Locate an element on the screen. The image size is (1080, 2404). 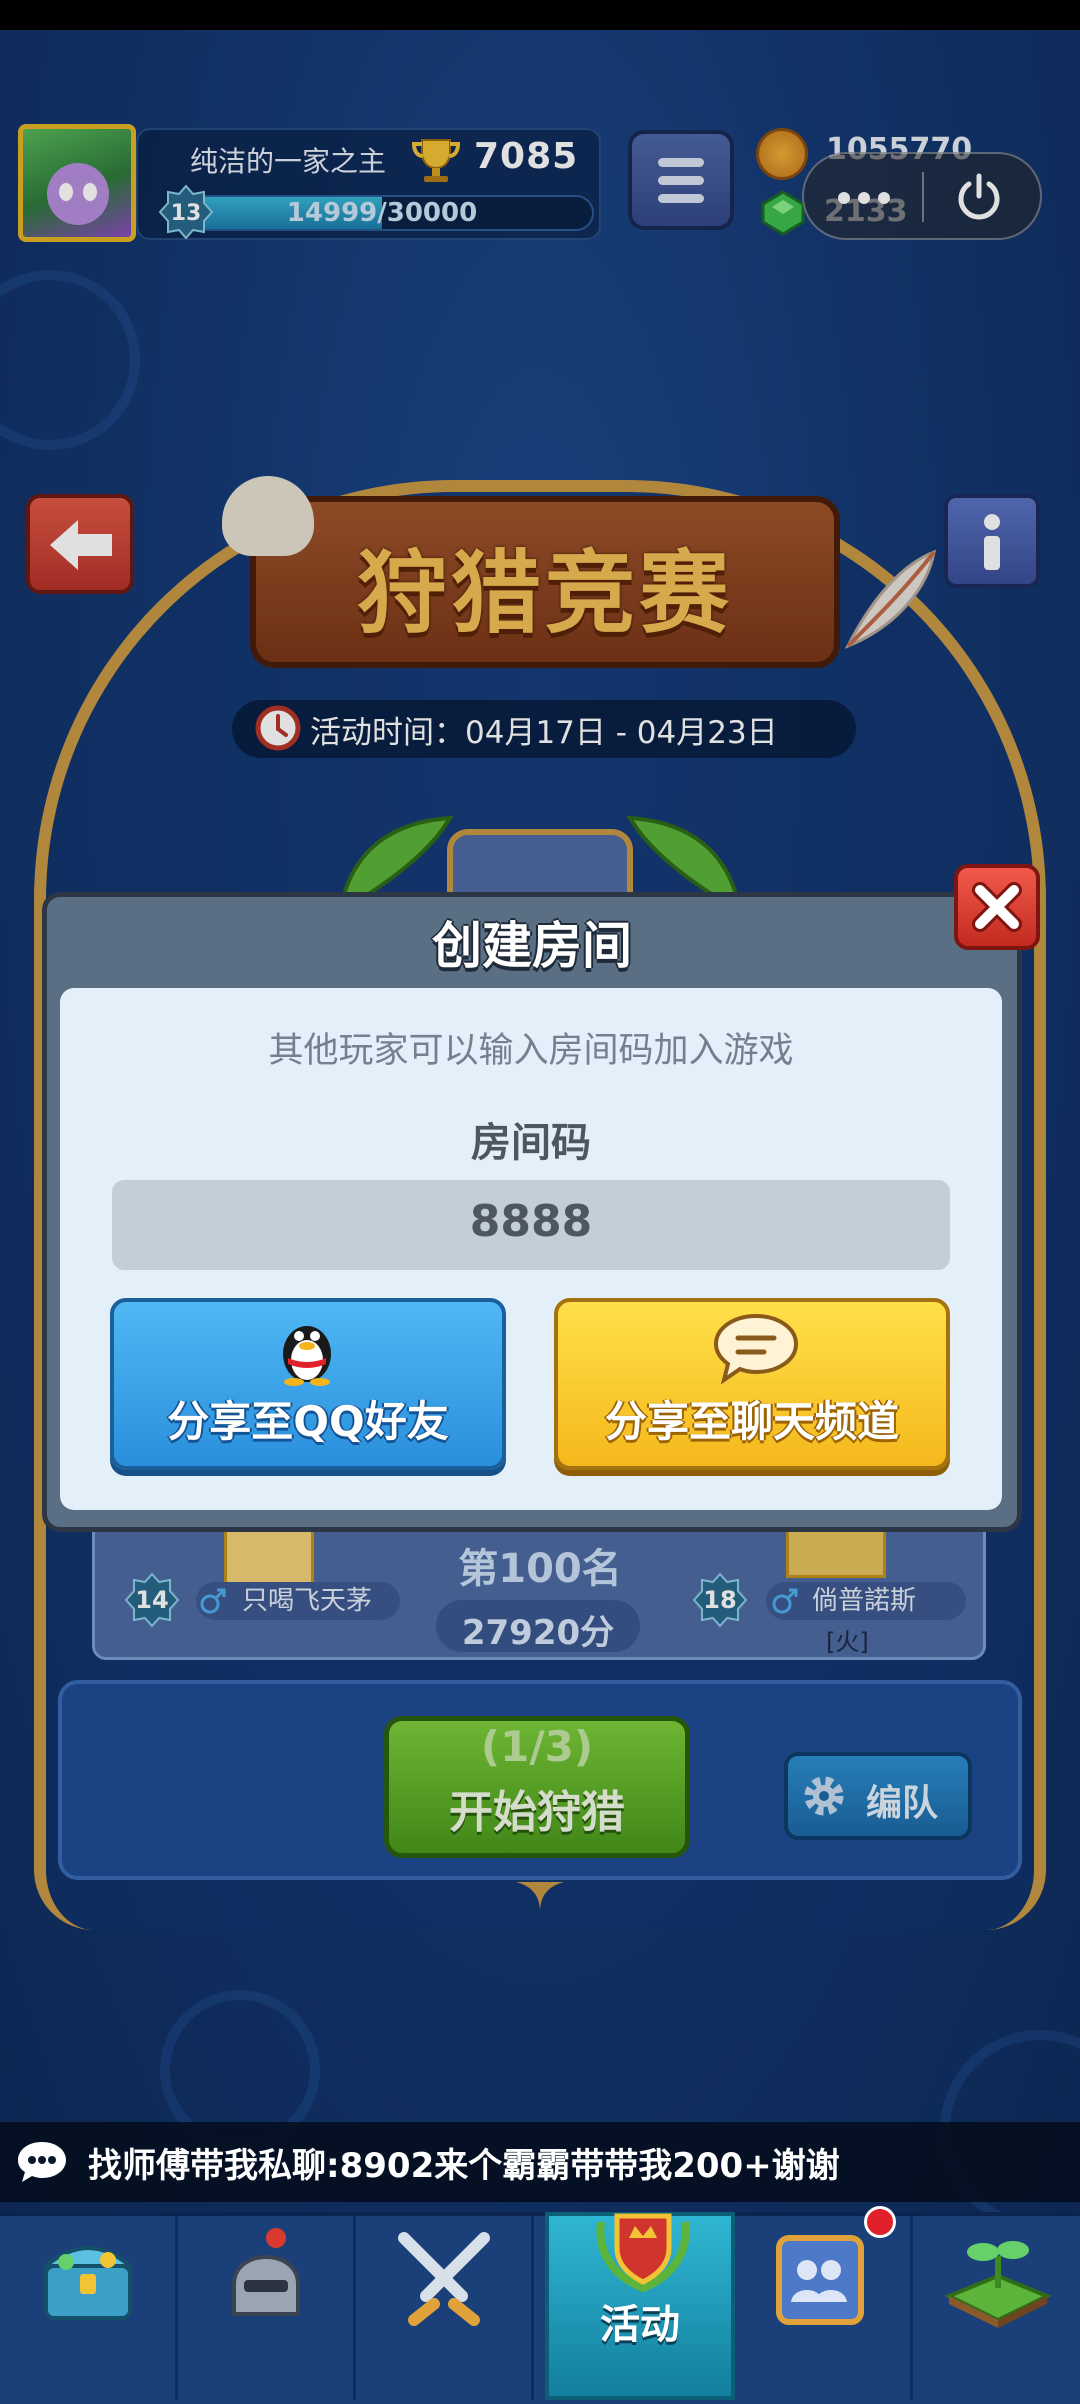
crossed-swords-icon is located at coordinates (444, 2279).